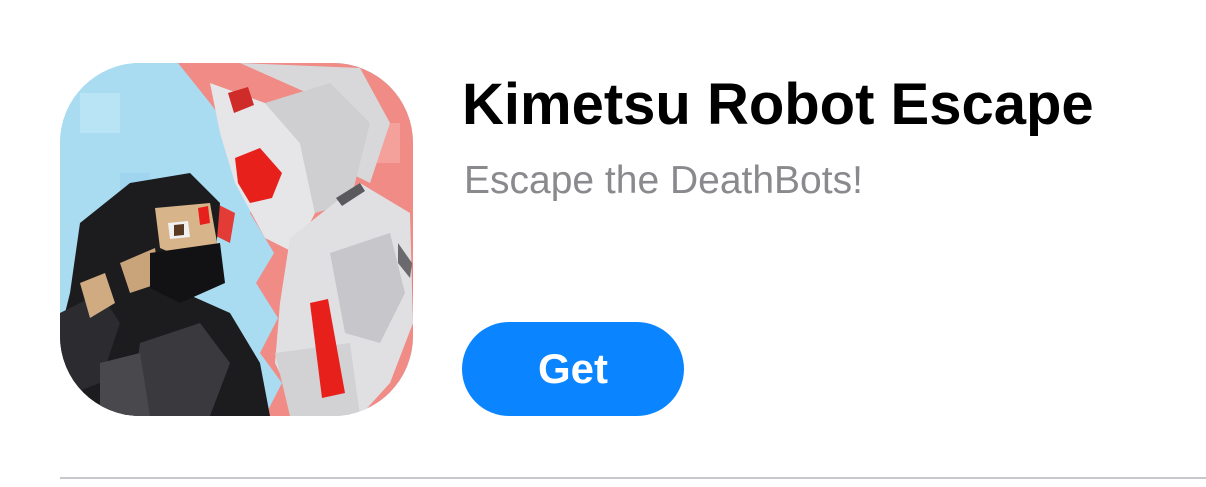  What do you see at coordinates (778, 104) in the screenshot?
I see `app-title: Kimetsu Robot Escape` at bounding box center [778, 104].